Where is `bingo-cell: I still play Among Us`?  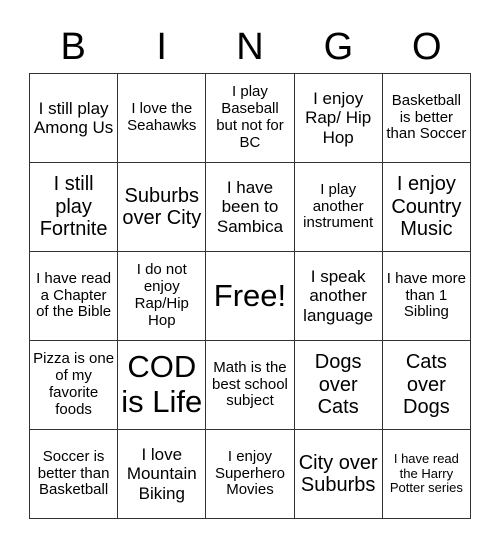
bingo-cell: I still play Among Us is located at coordinates (73, 118).